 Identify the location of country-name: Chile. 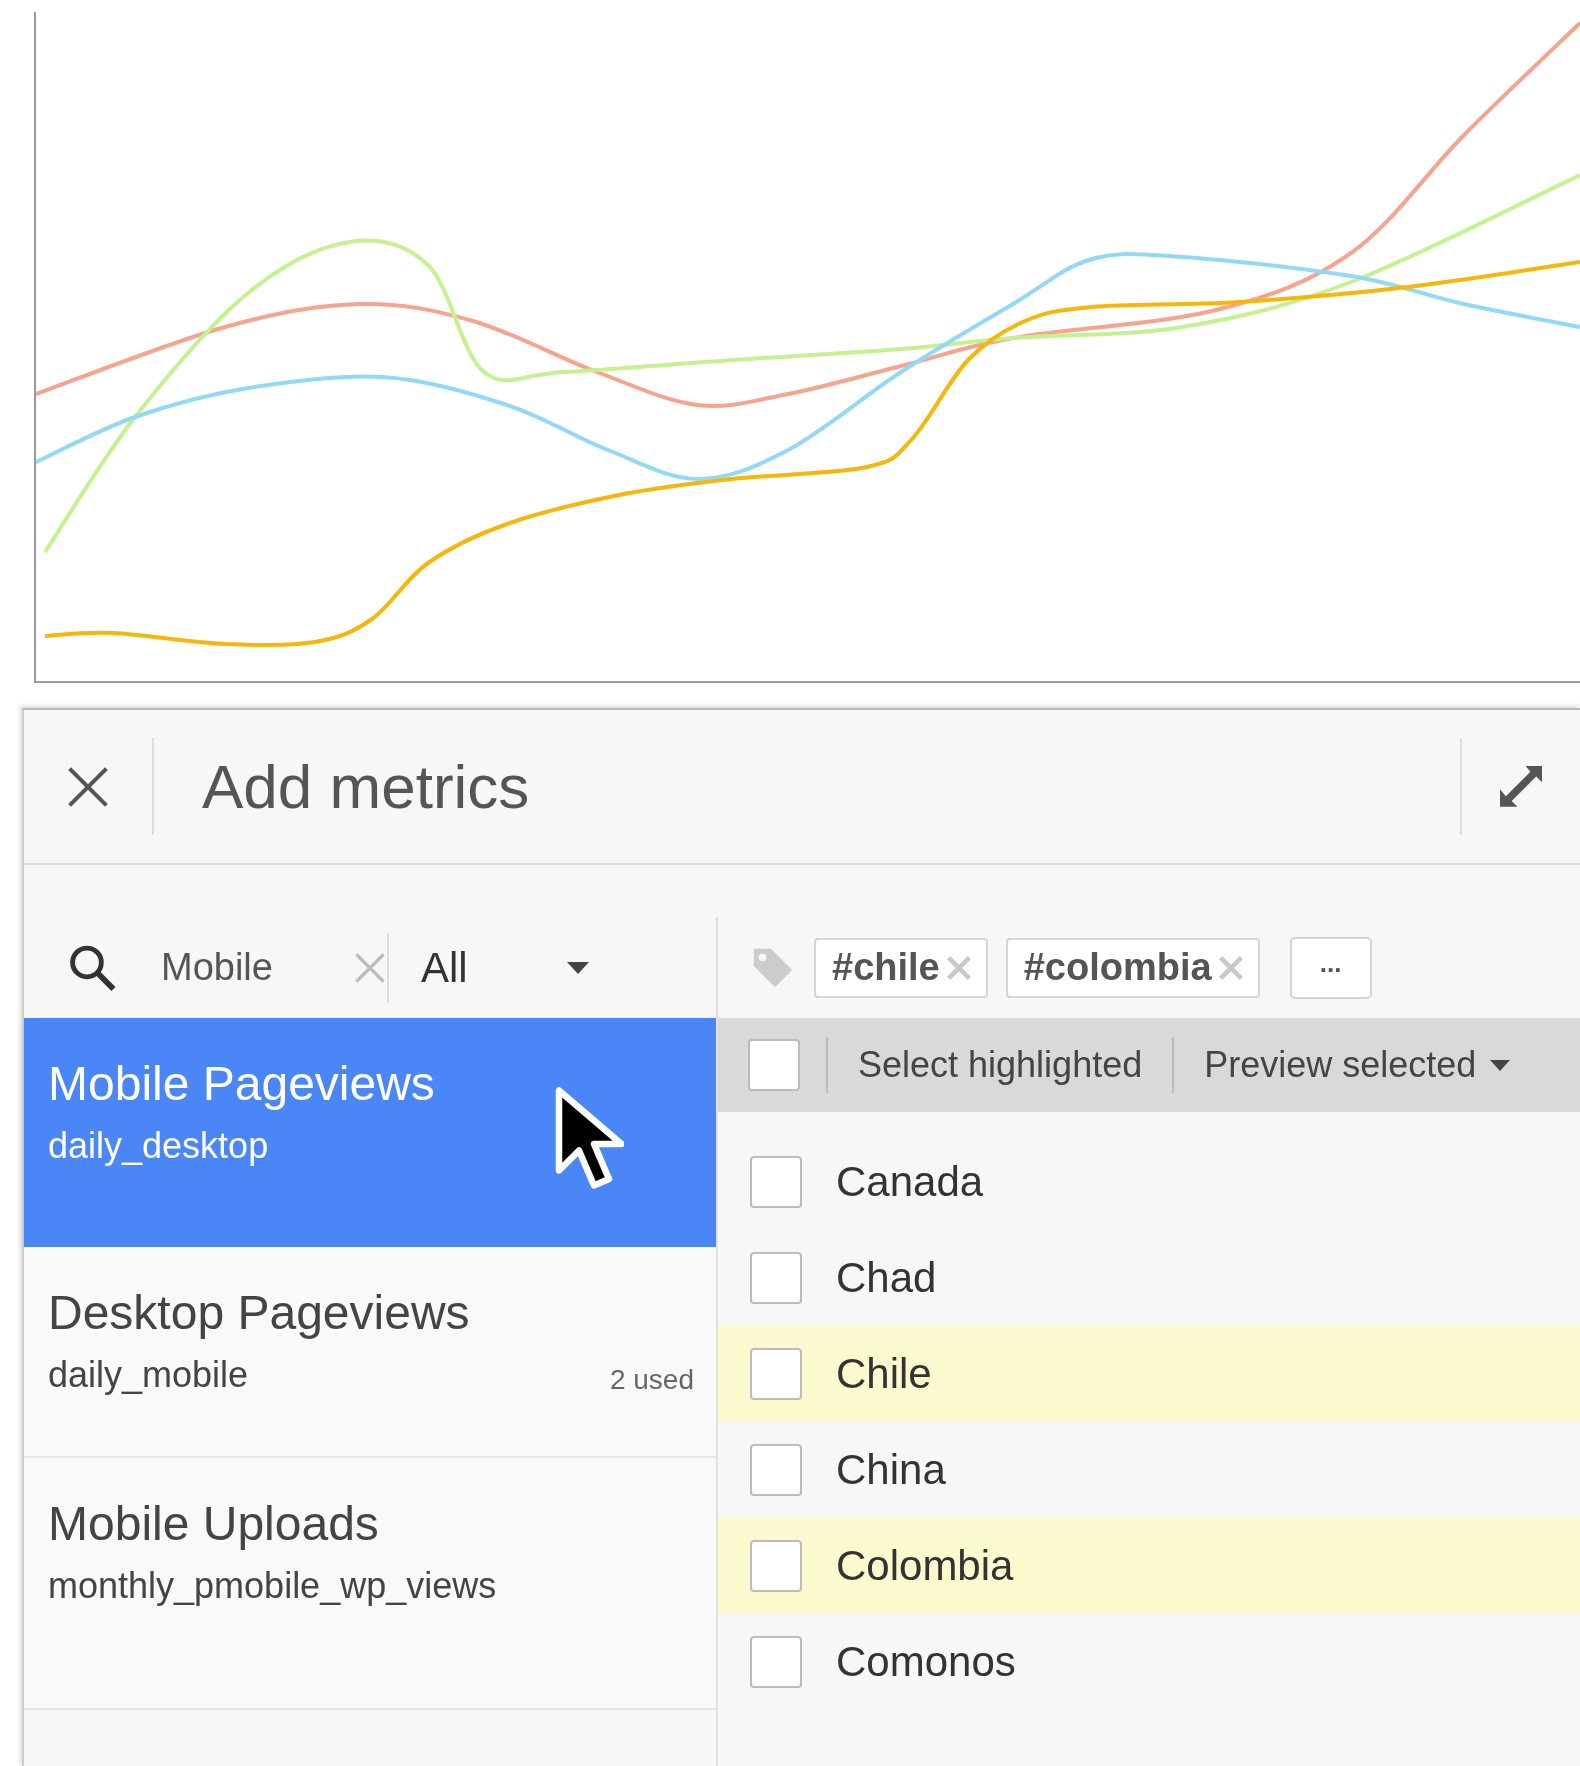
(884, 1374).